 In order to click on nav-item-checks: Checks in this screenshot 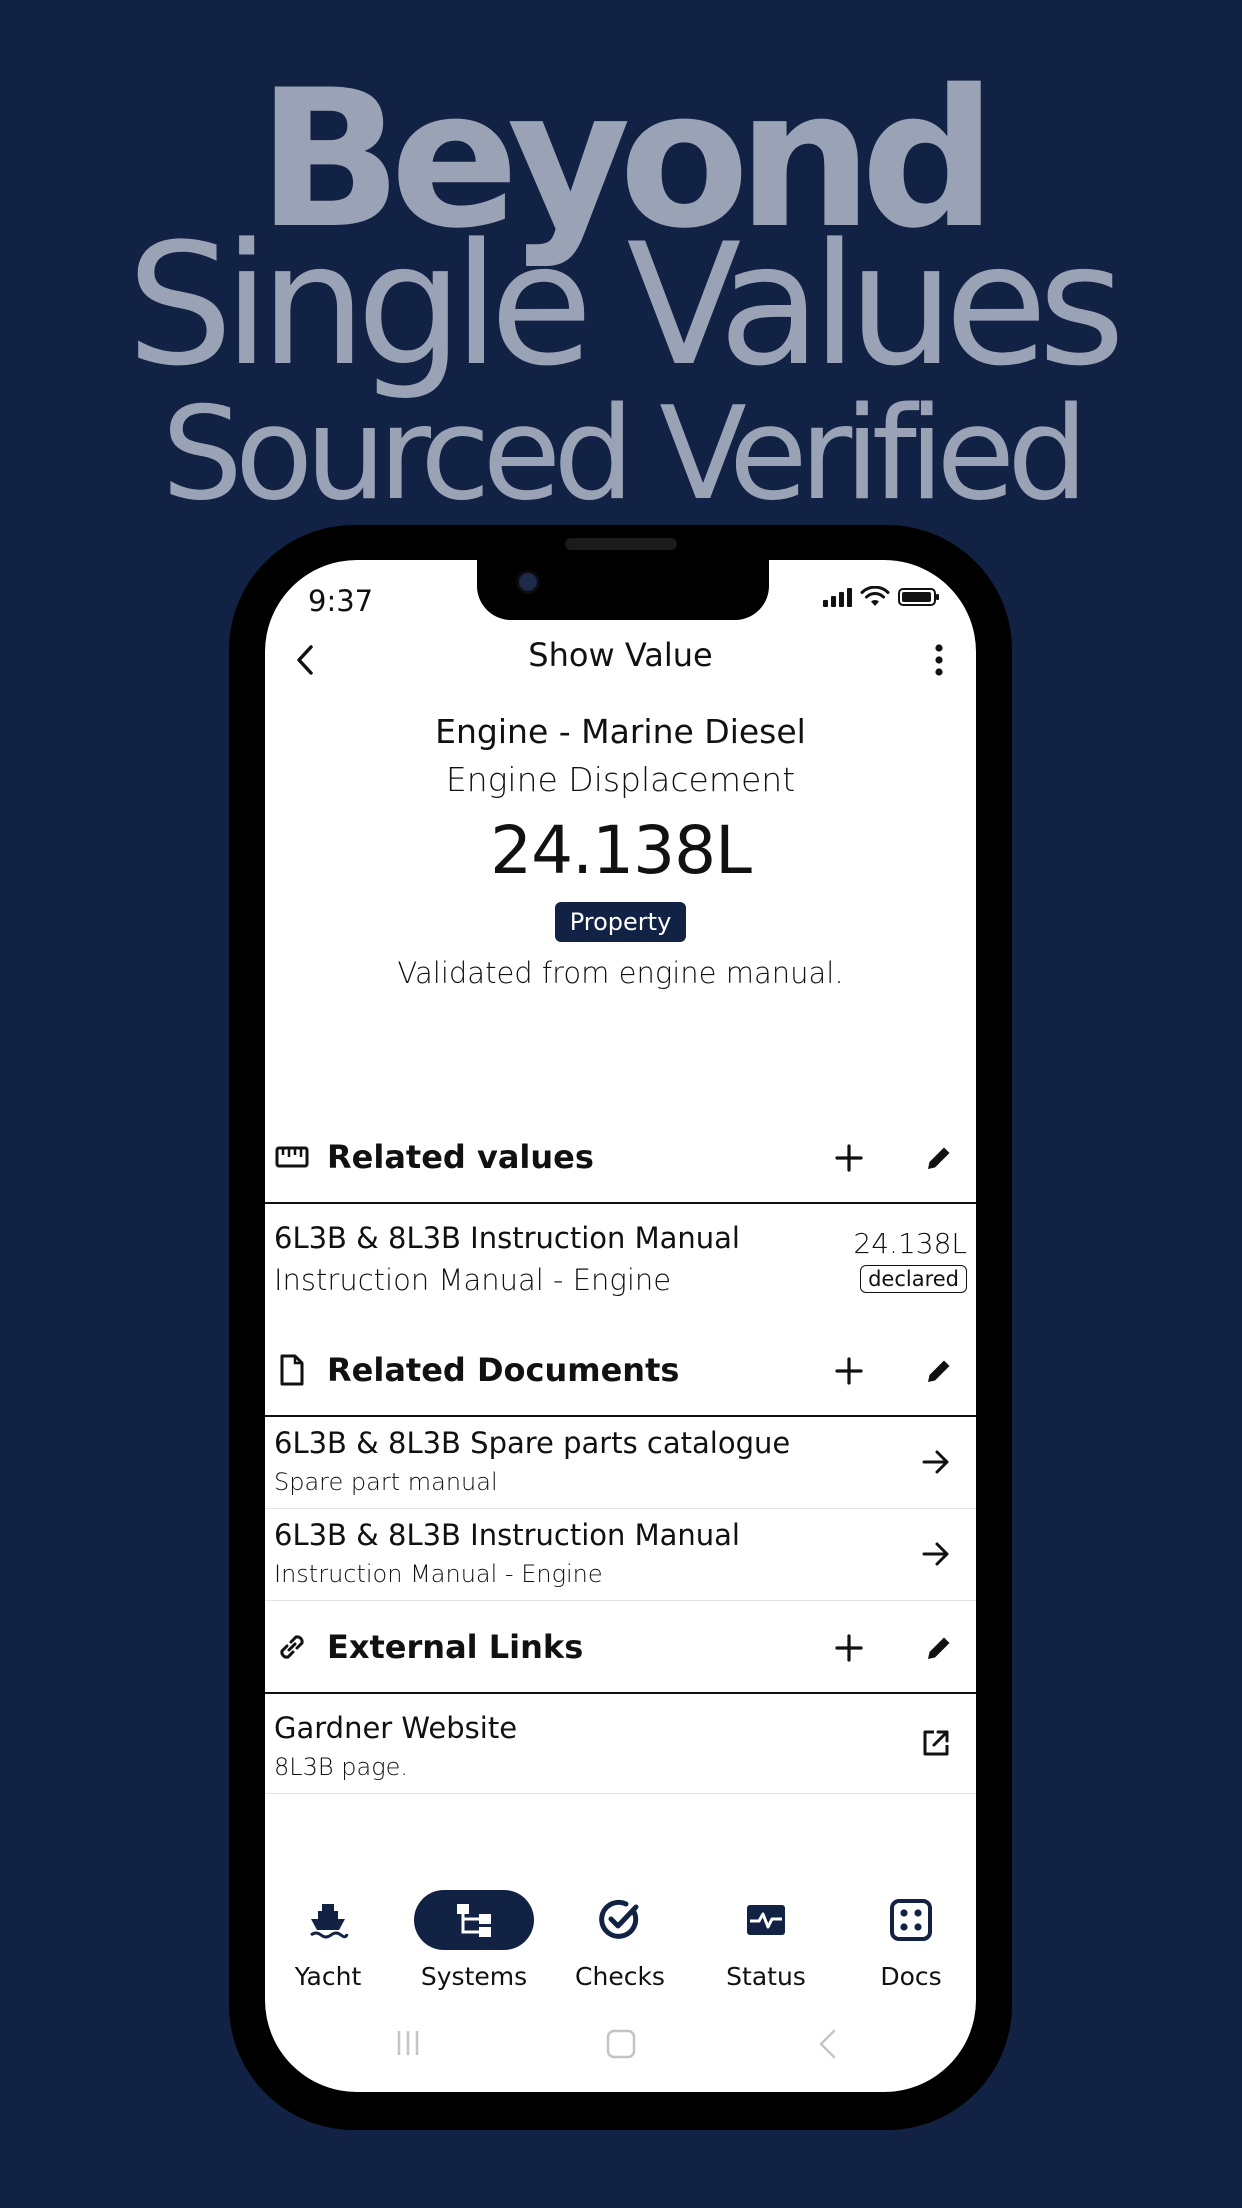, I will do `click(620, 1940)`.